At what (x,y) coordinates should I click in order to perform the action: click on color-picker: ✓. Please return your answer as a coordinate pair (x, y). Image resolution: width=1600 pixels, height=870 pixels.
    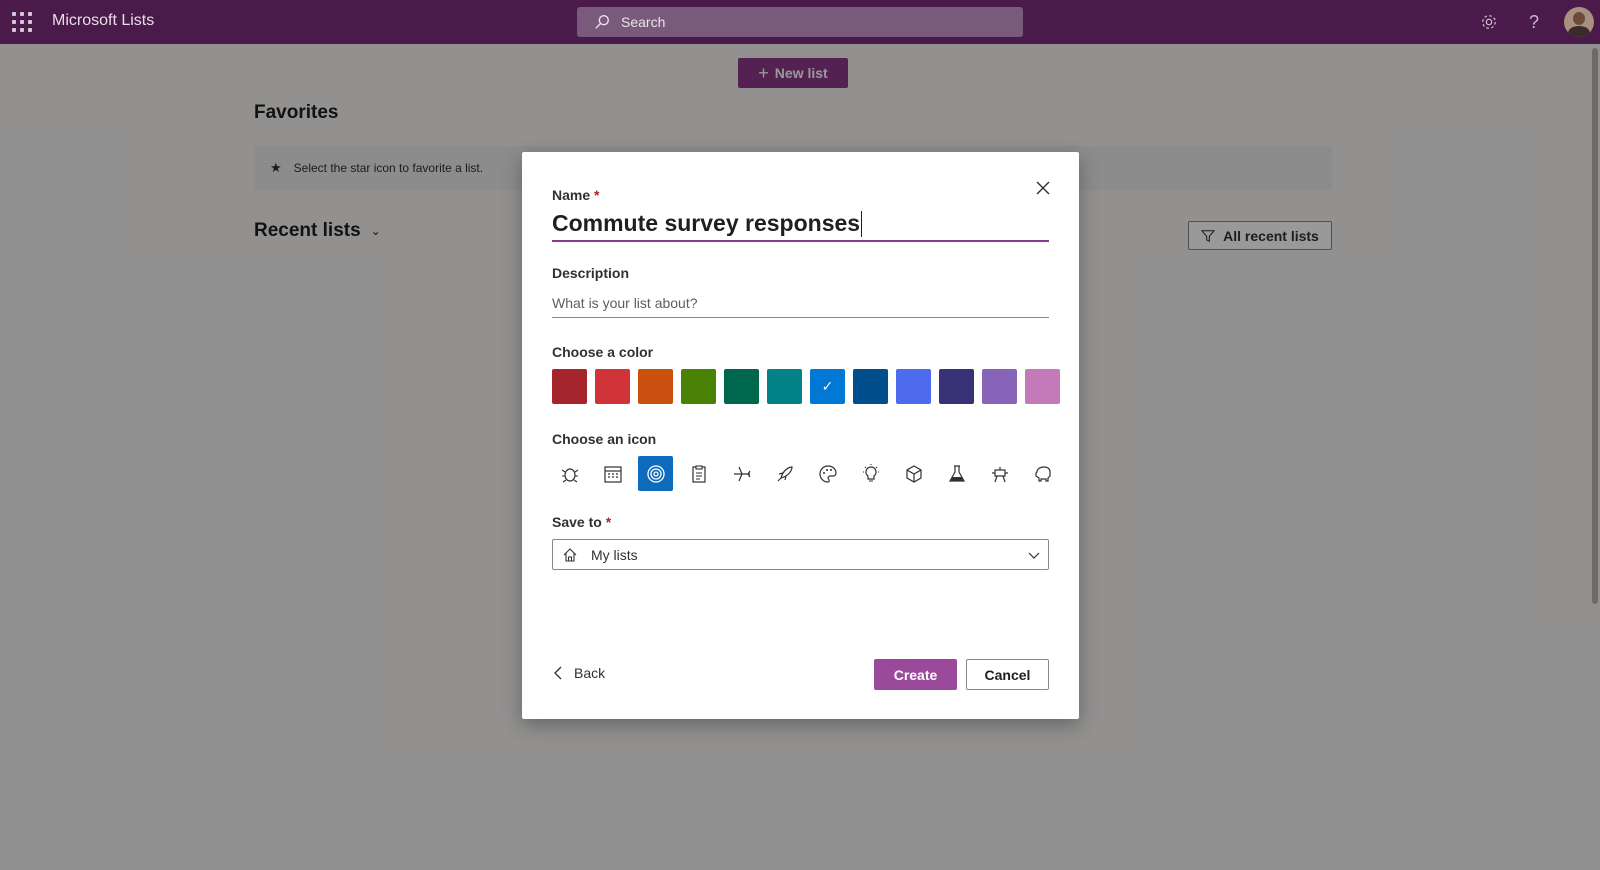
    Looking at the image, I should click on (806, 386).